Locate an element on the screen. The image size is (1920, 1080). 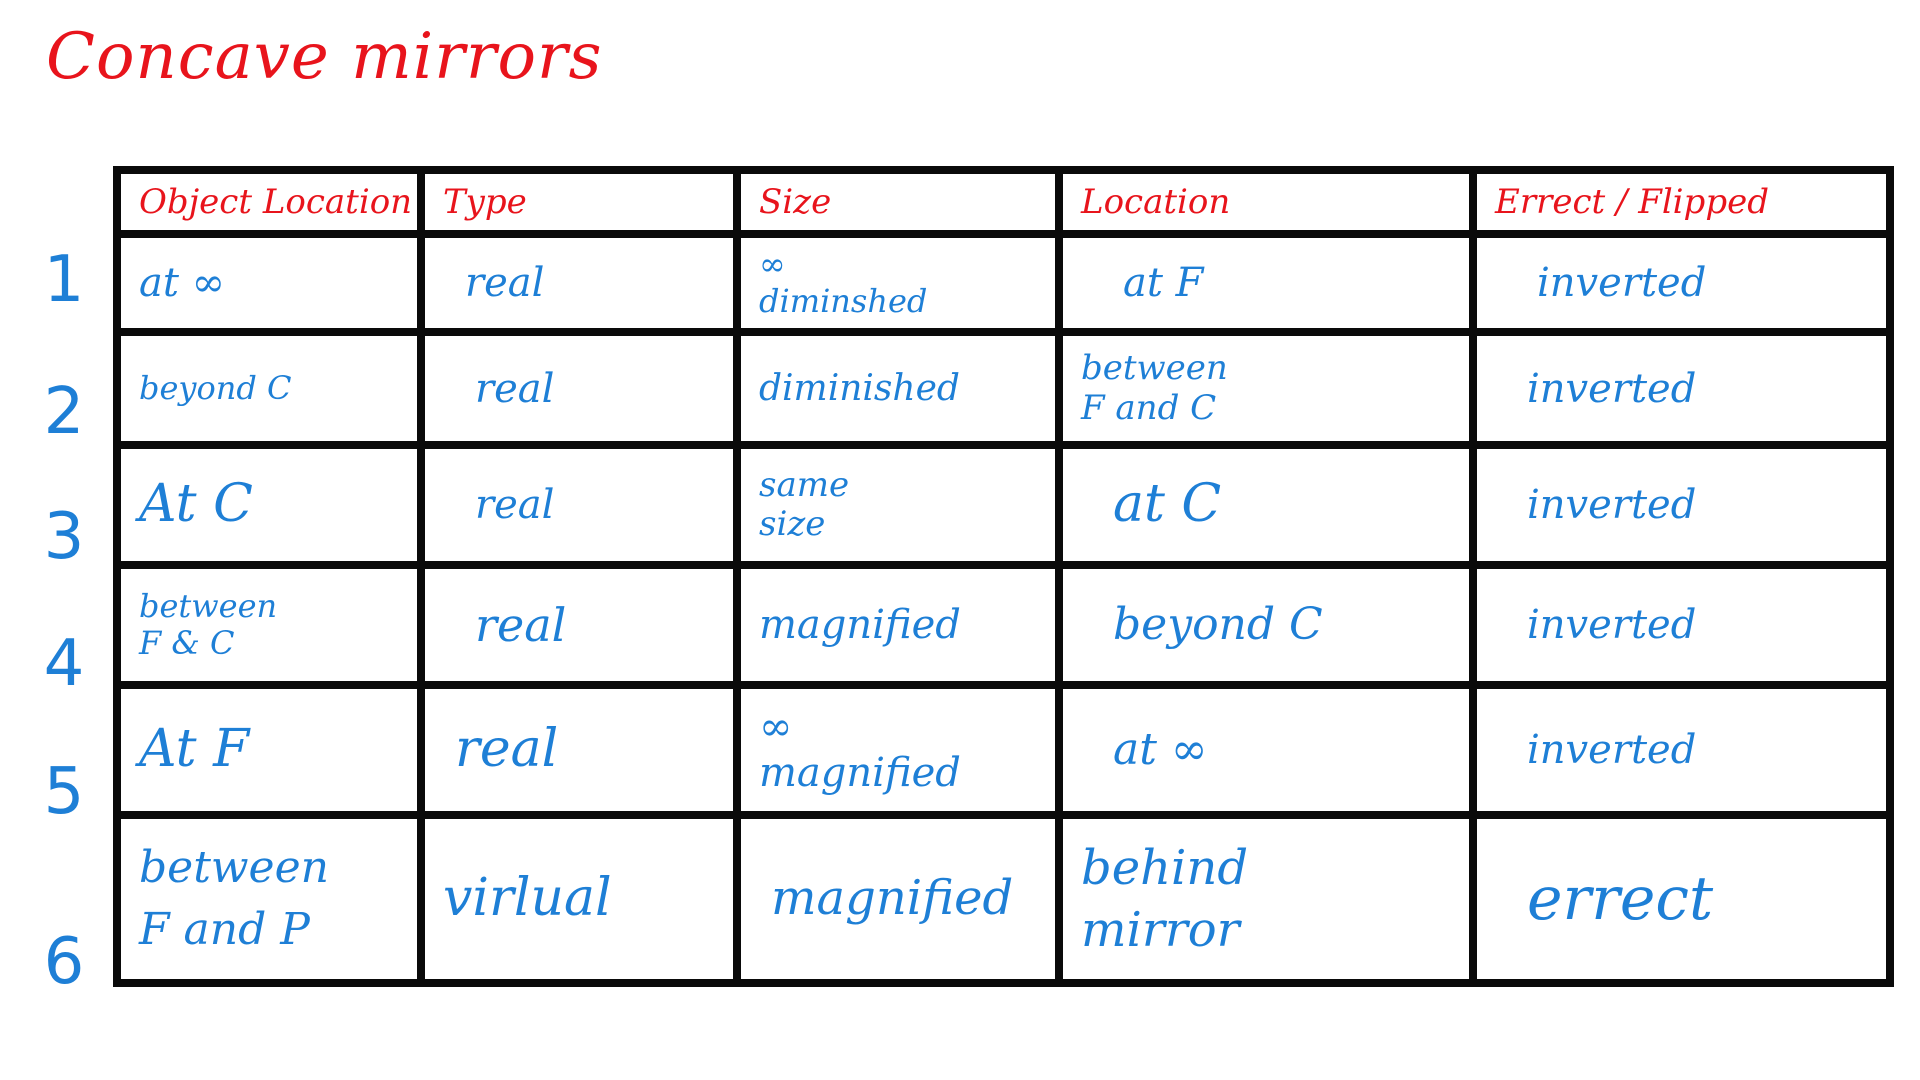
header-location: Location is located at coordinates (1266, 202).